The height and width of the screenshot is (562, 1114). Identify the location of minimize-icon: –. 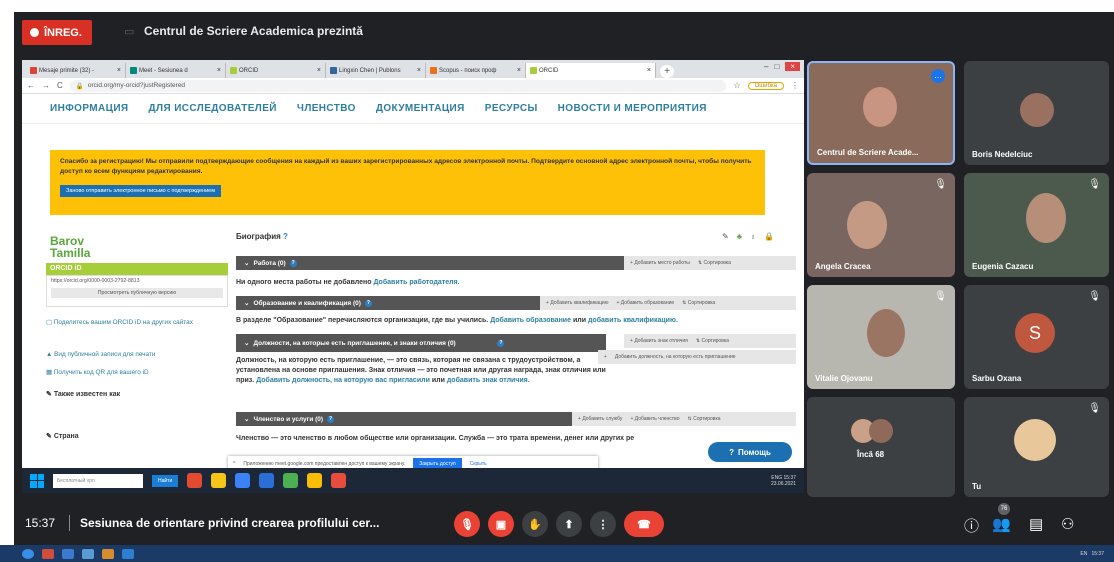
(766, 66).